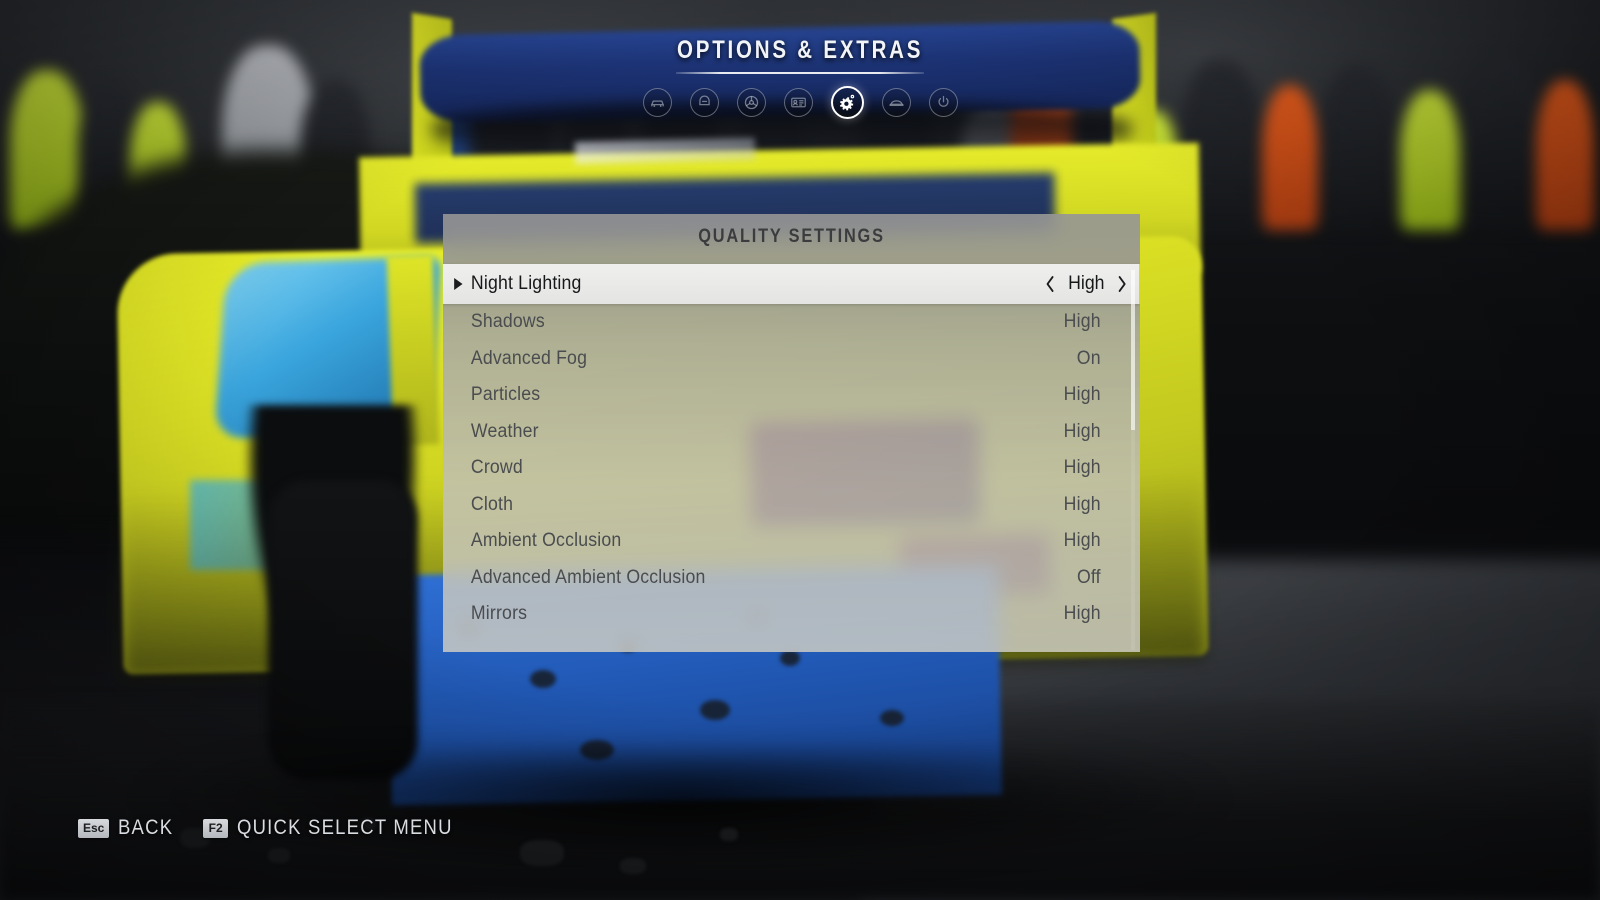 This screenshot has height=900, width=1600. I want to click on hint-label-quick-select-menu: QUICK SELECT MENU, so click(345, 827).